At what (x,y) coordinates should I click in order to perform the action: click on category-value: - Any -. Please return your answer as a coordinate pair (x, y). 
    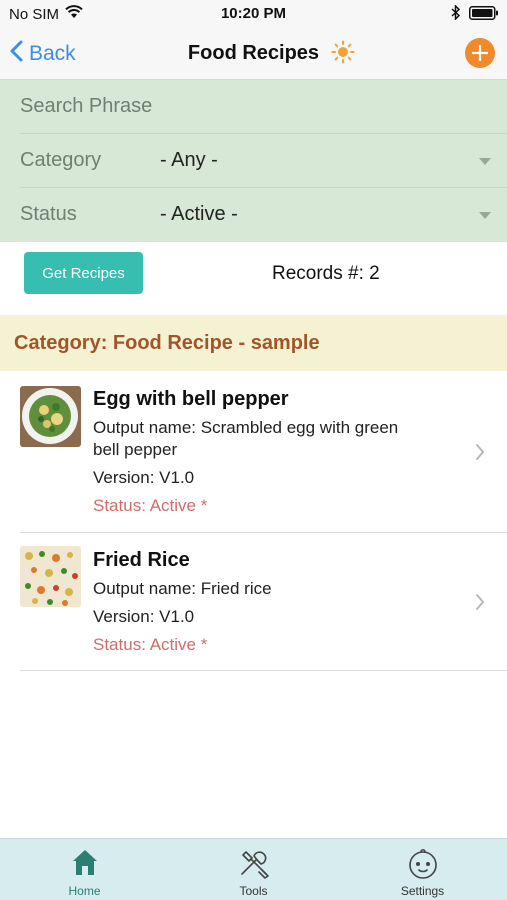
    Looking at the image, I should click on (189, 160).